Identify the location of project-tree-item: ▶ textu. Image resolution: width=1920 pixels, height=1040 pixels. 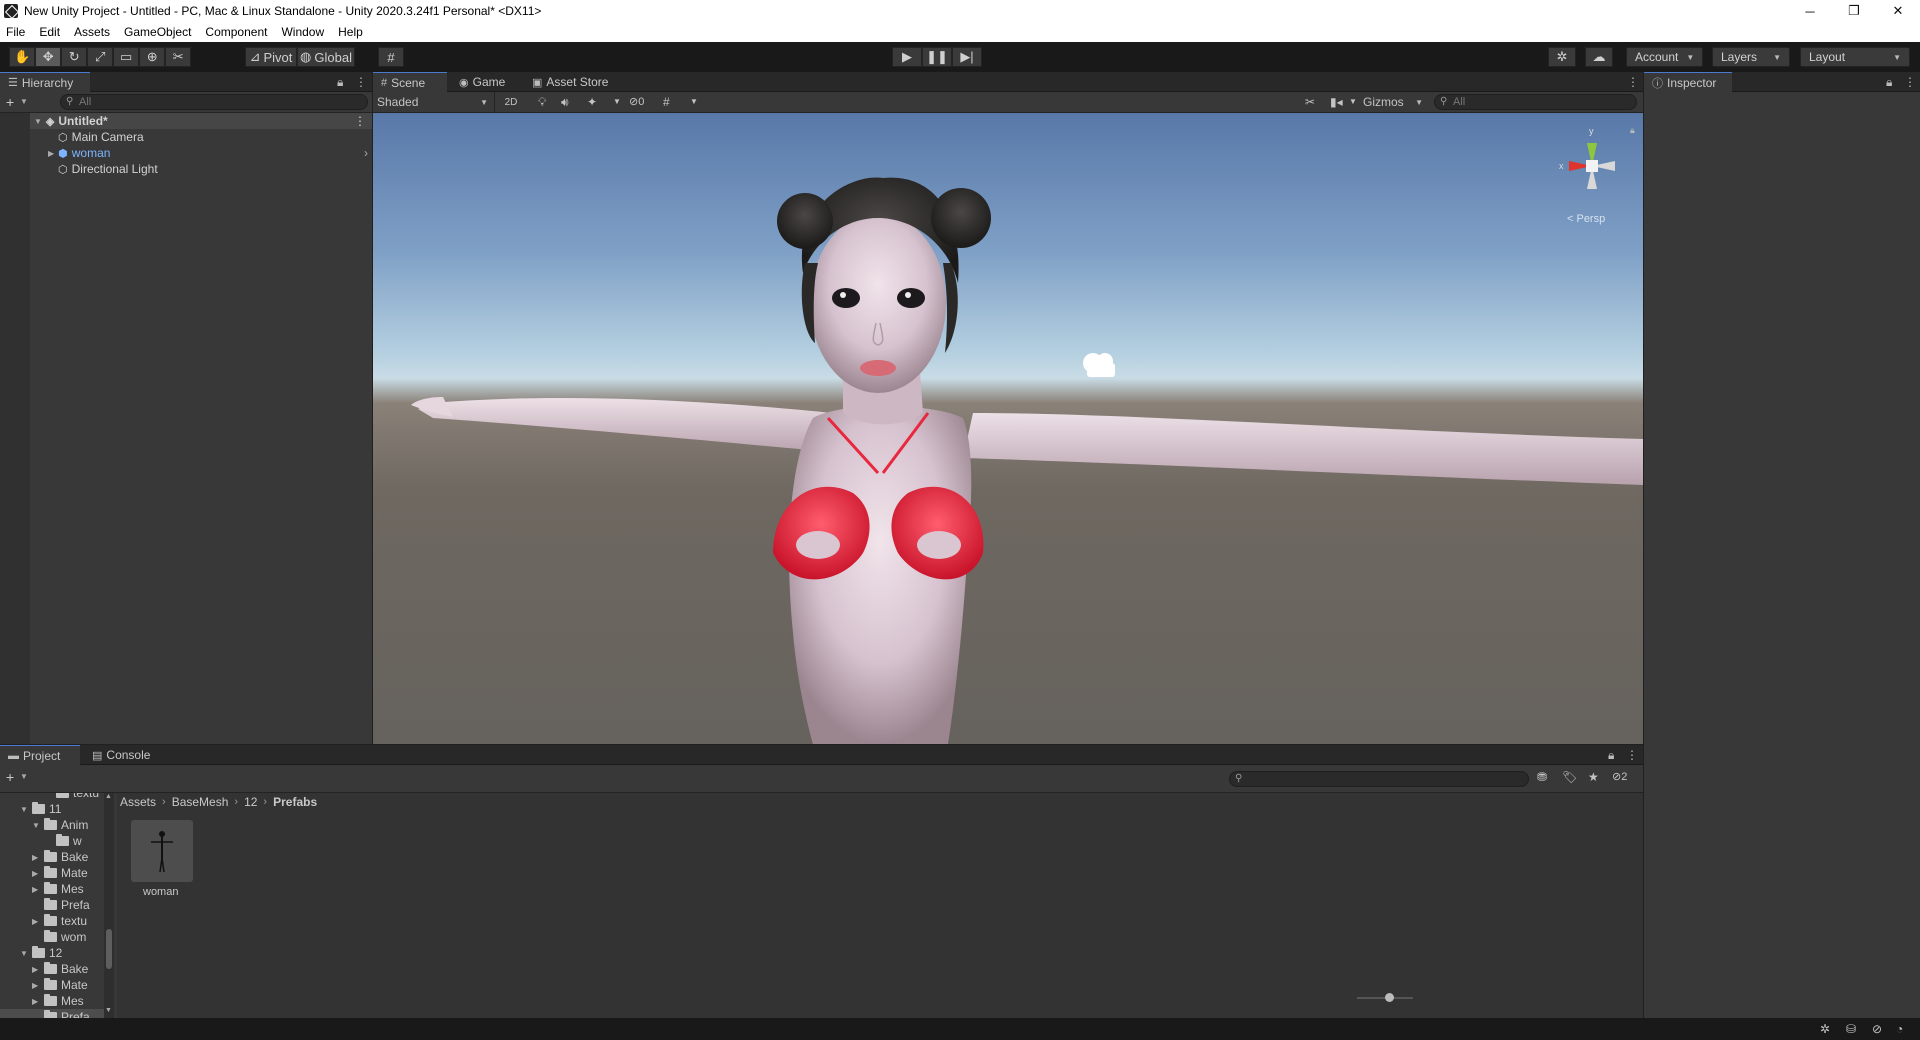
(52, 921).